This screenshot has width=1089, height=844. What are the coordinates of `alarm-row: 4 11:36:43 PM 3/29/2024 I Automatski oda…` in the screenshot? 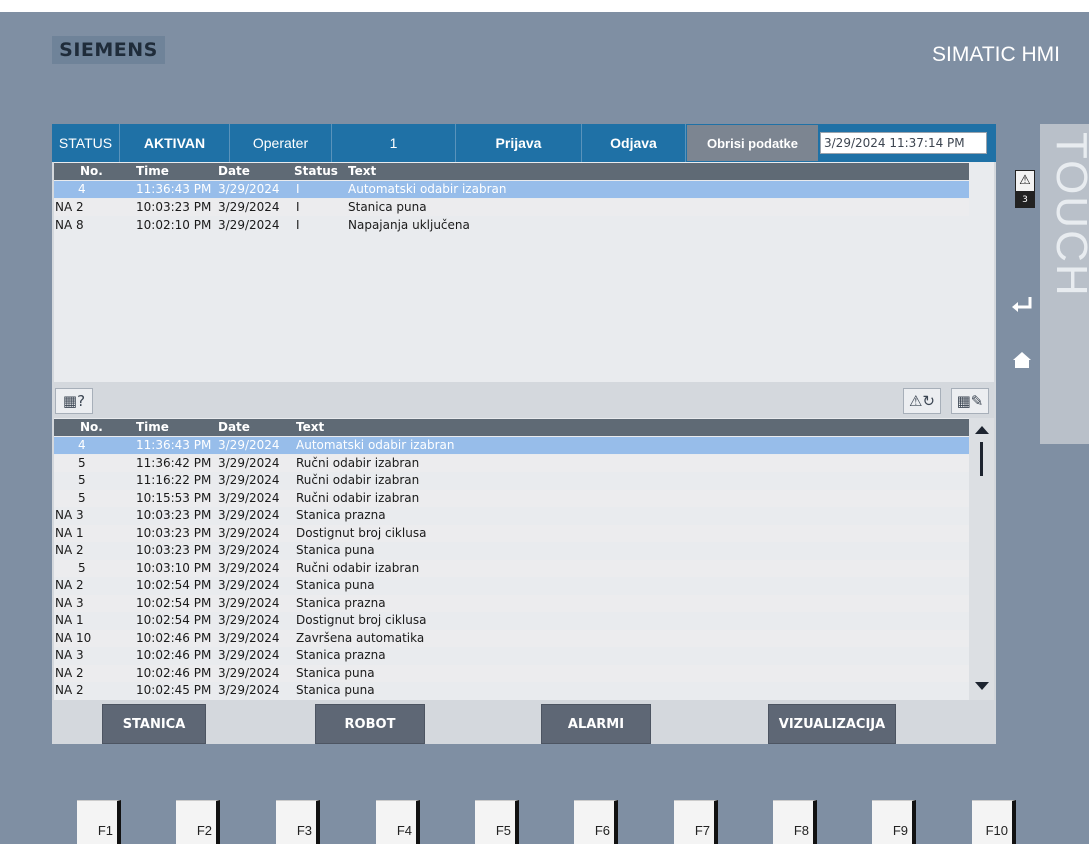 It's located at (511, 189).